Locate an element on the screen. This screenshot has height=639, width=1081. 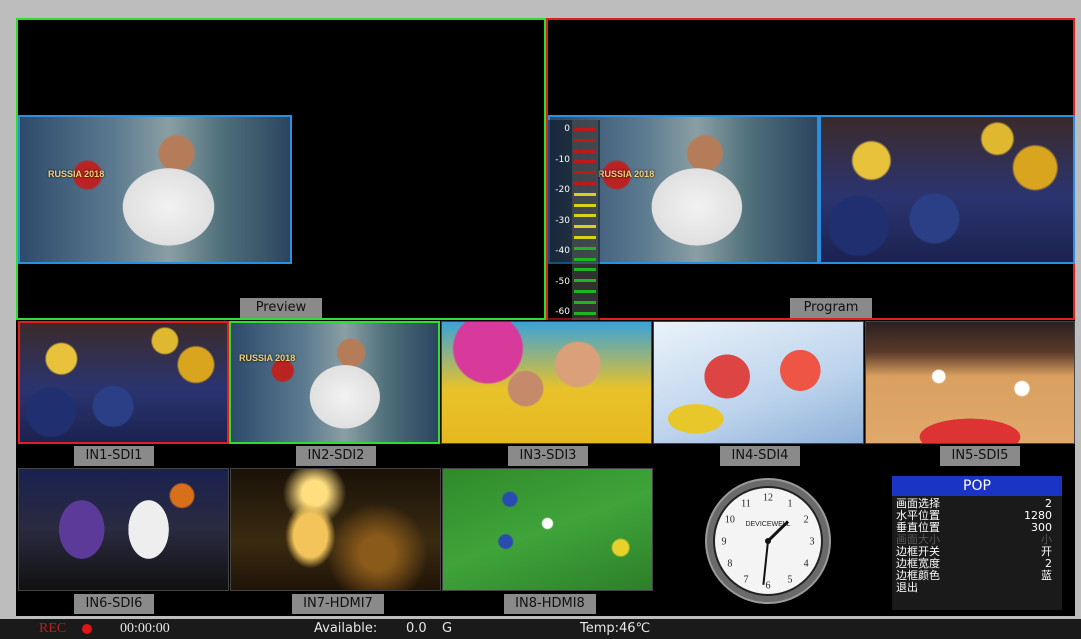
basketball-court-image is located at coordinates (970, 382).